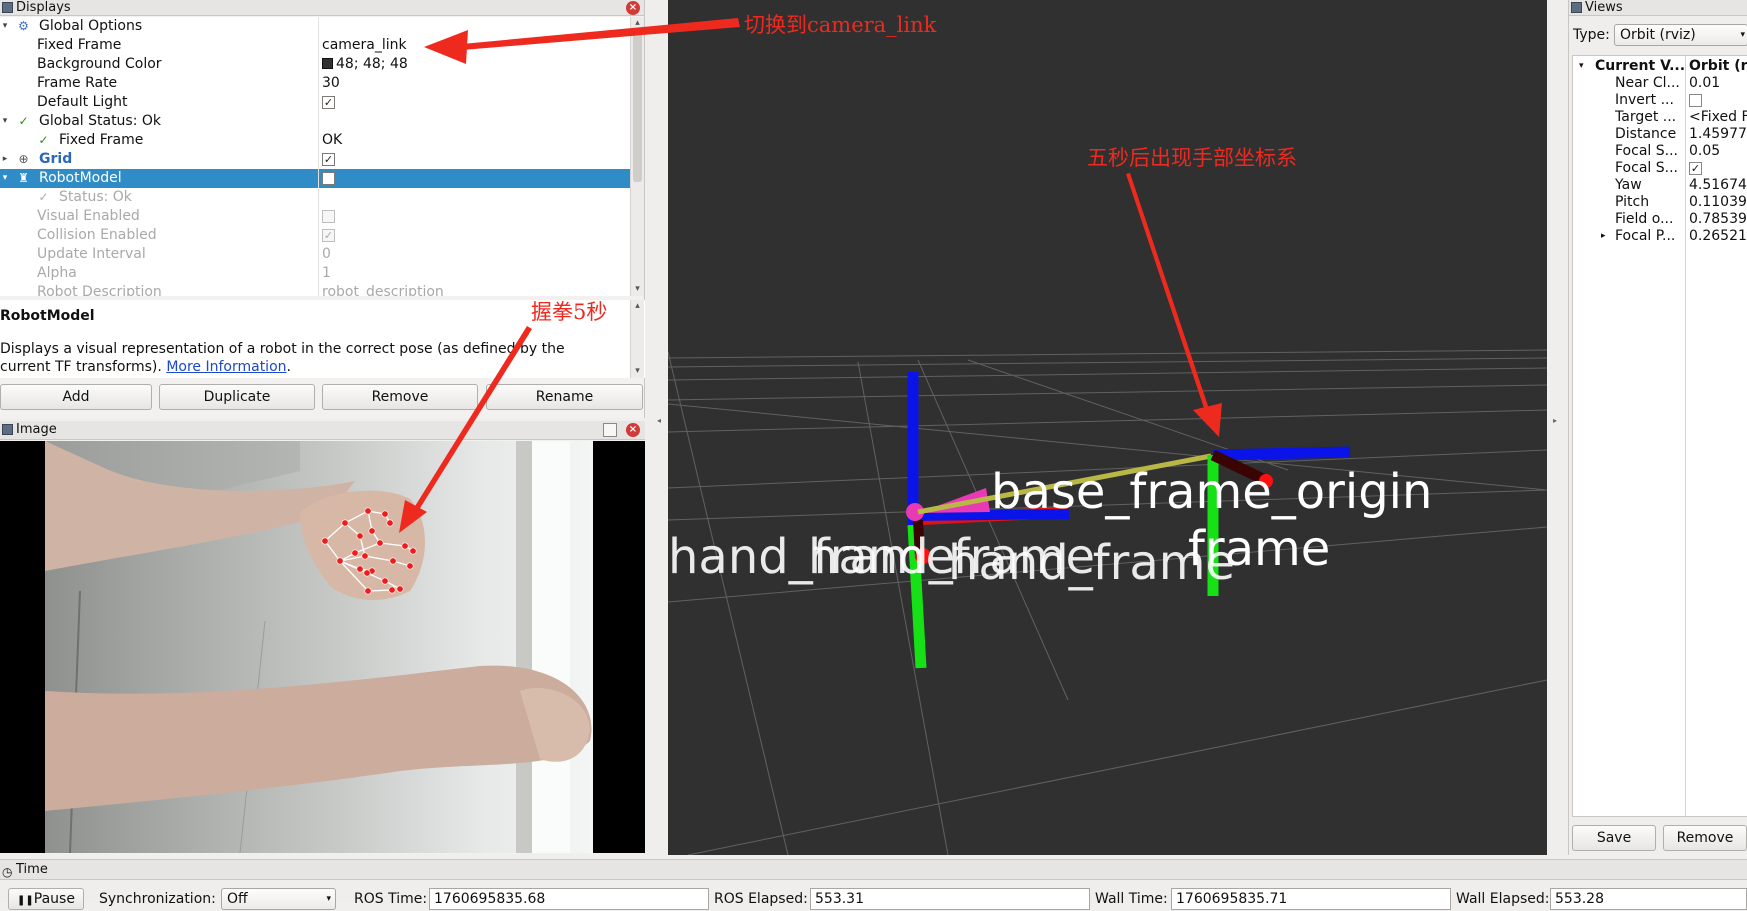  What do you see at coordinates (226, 367) in the screenshot?
I see `more-information-link: More Information` at bounding box center [226, 367].